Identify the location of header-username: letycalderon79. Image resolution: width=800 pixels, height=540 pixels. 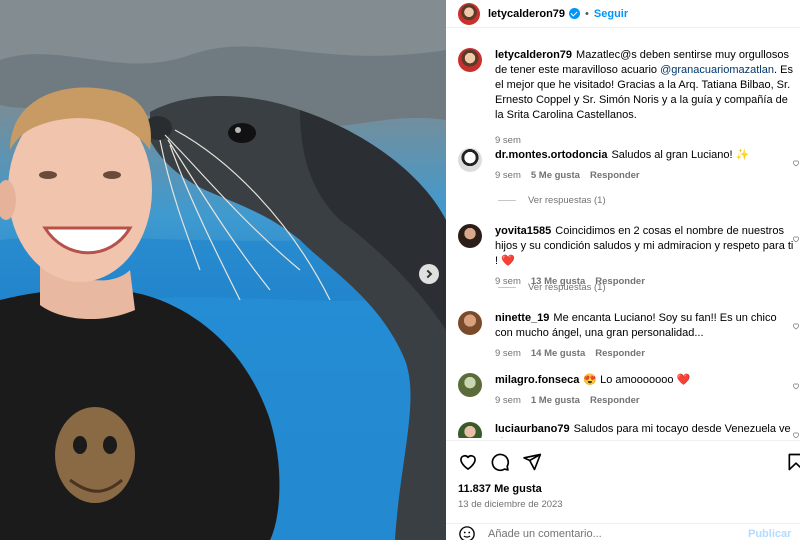
(526, 14).